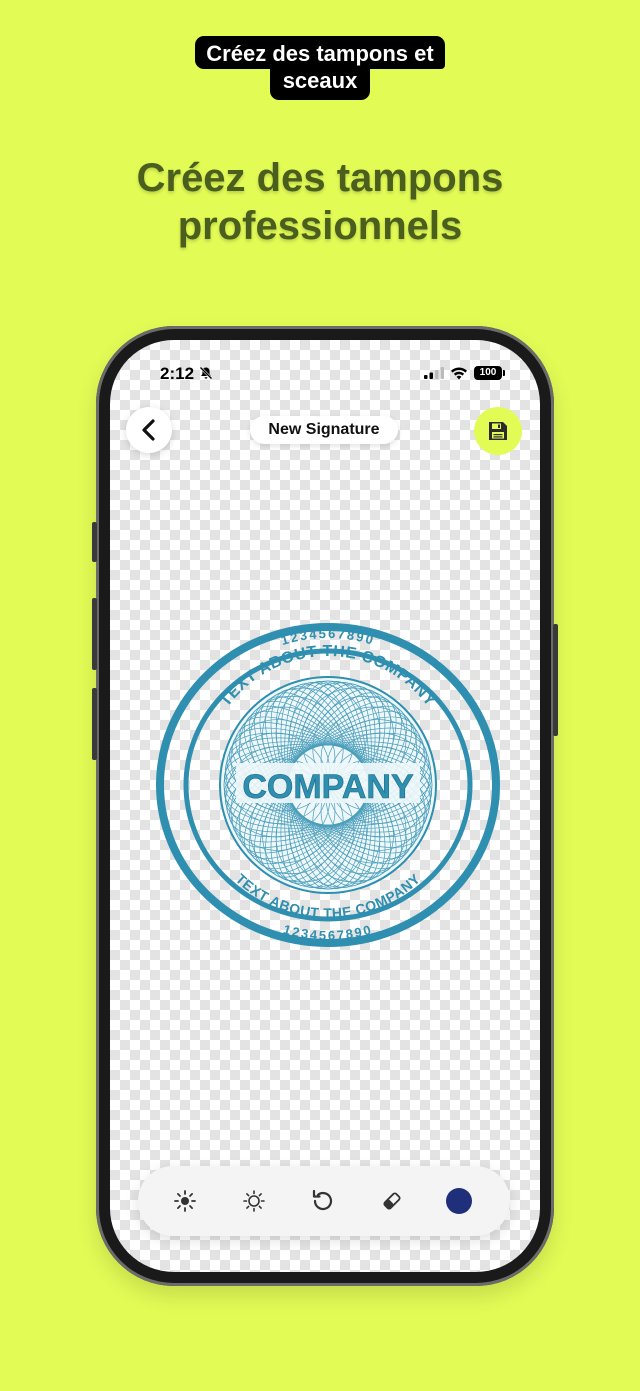  I want to click on screen-title: New Signature, so click(324, 430).